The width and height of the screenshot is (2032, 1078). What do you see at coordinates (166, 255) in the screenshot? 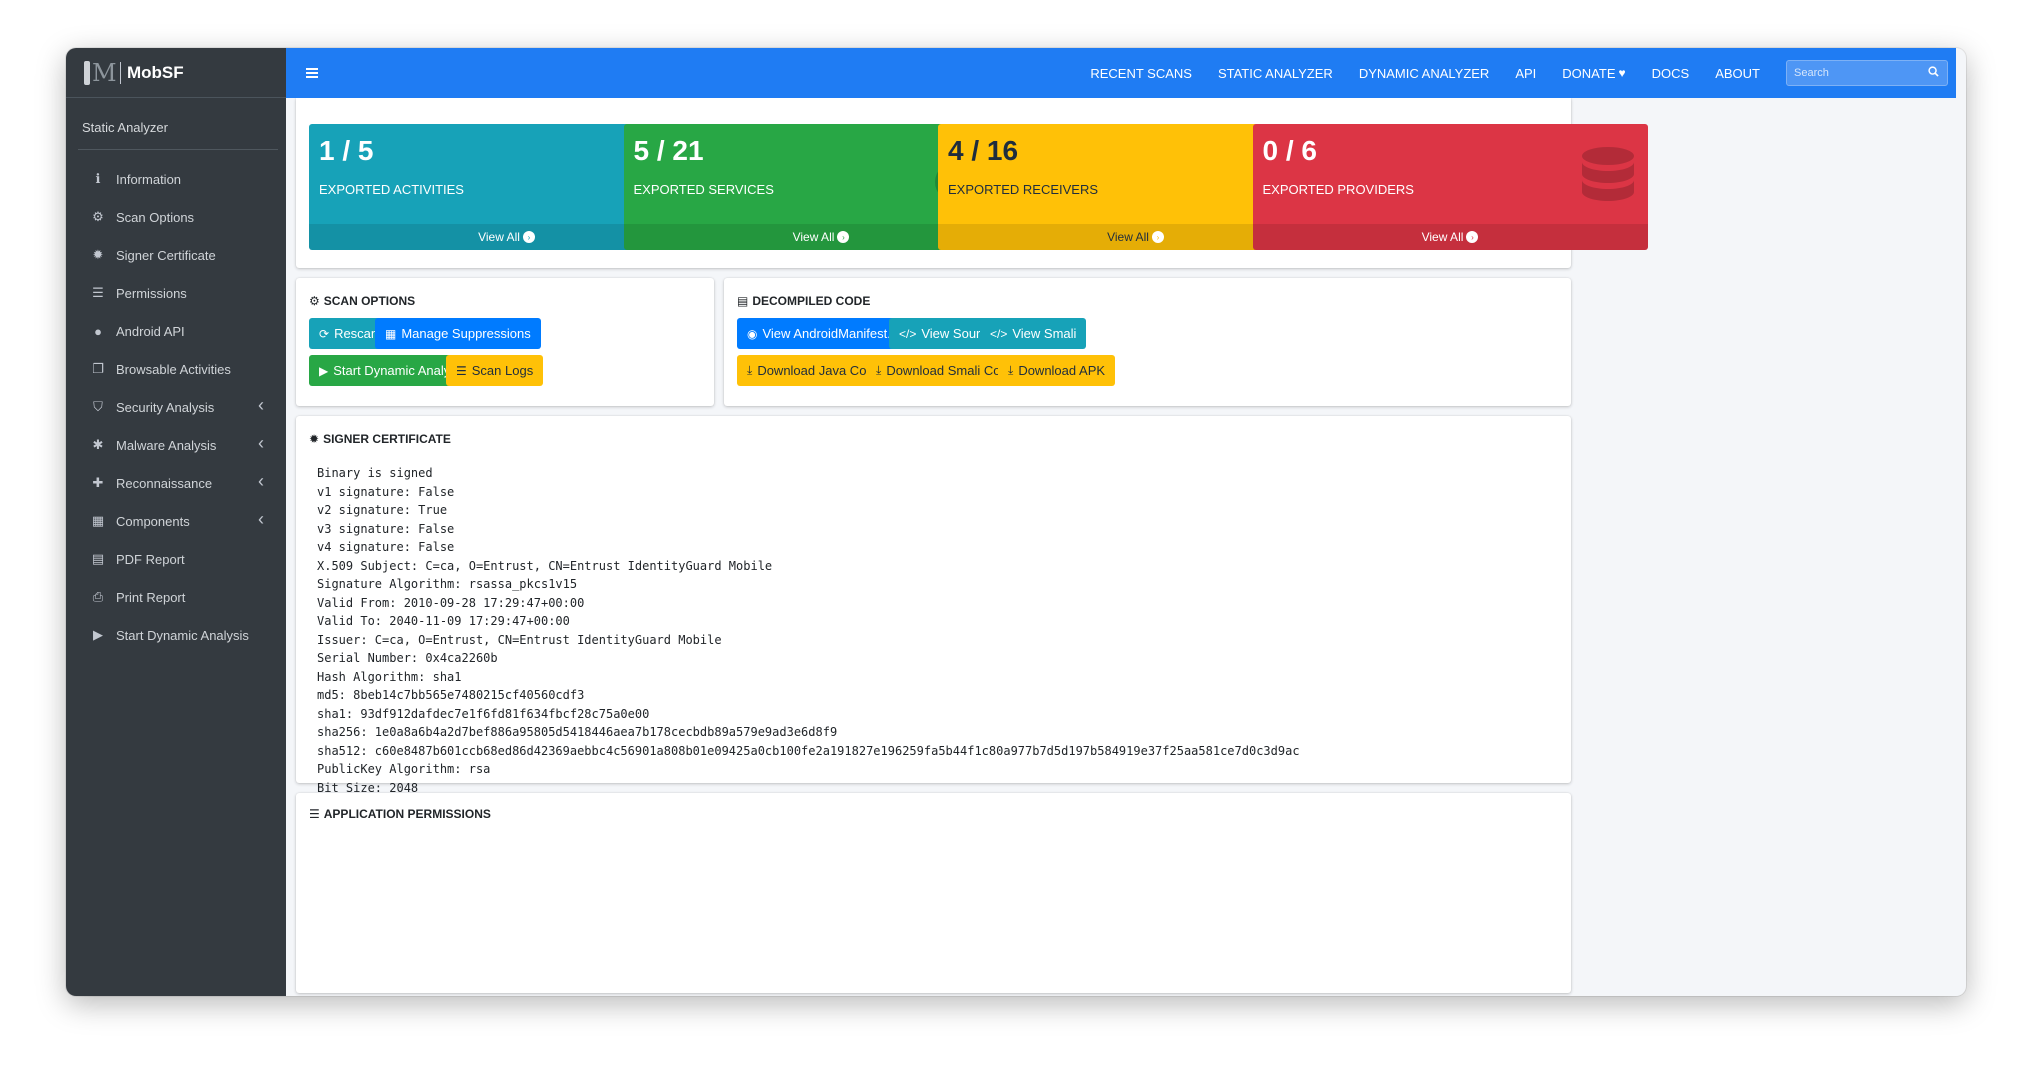
I see `sidebar-item-label: Signer Certificate` at bounding box center [166, 255].